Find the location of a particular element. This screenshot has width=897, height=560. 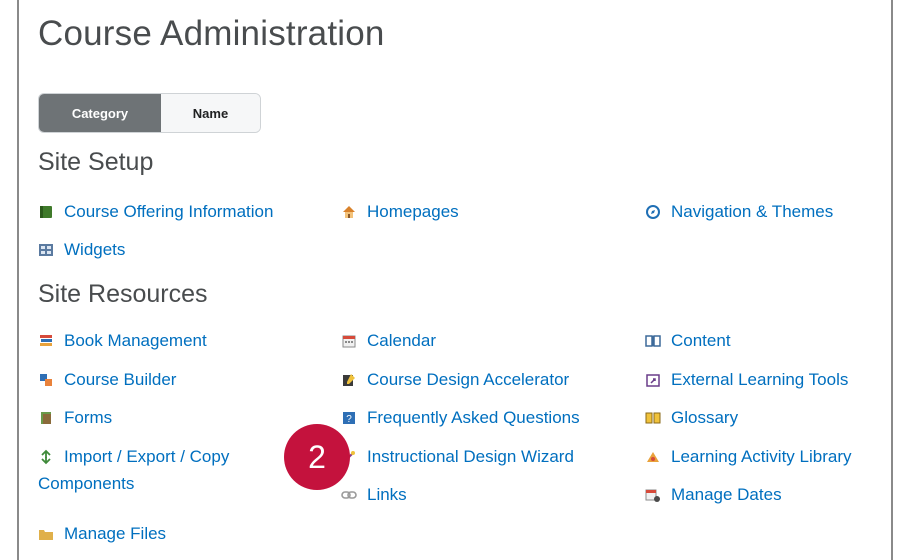

widgets-link: Widgets is located at coordinates (81, 250).